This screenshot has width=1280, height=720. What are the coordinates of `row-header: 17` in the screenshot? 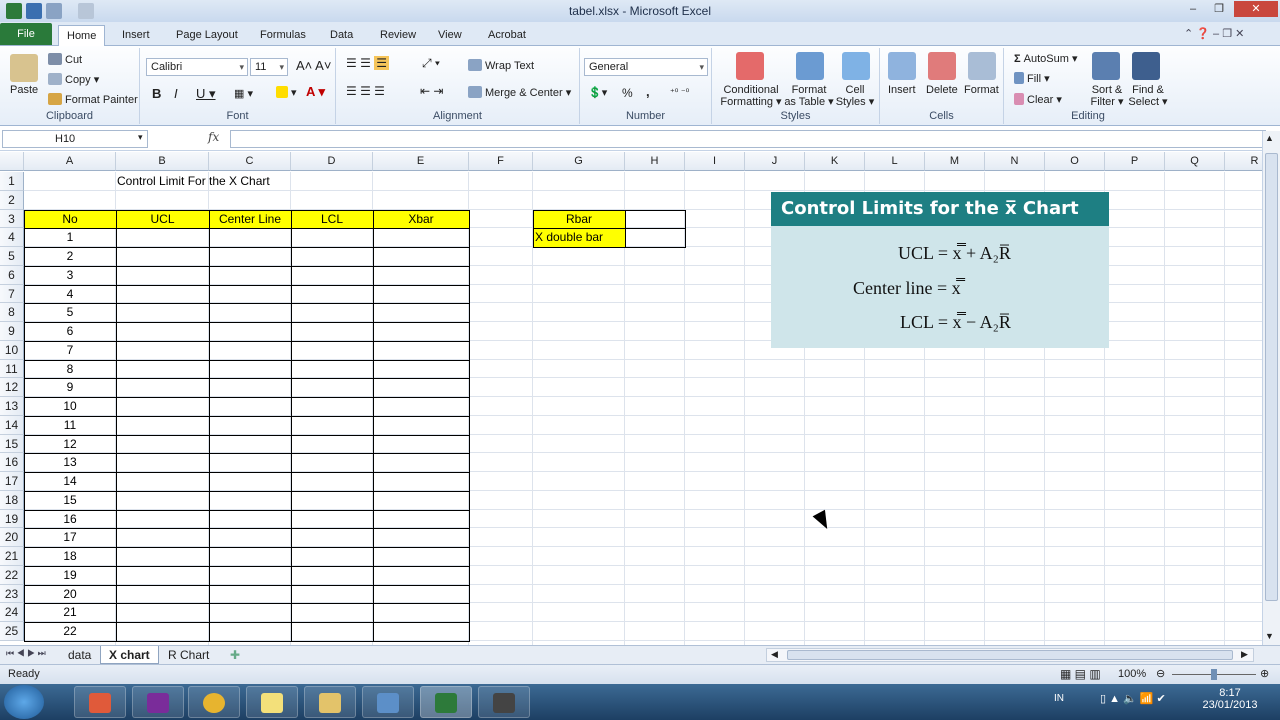 It's located at (12, 481).